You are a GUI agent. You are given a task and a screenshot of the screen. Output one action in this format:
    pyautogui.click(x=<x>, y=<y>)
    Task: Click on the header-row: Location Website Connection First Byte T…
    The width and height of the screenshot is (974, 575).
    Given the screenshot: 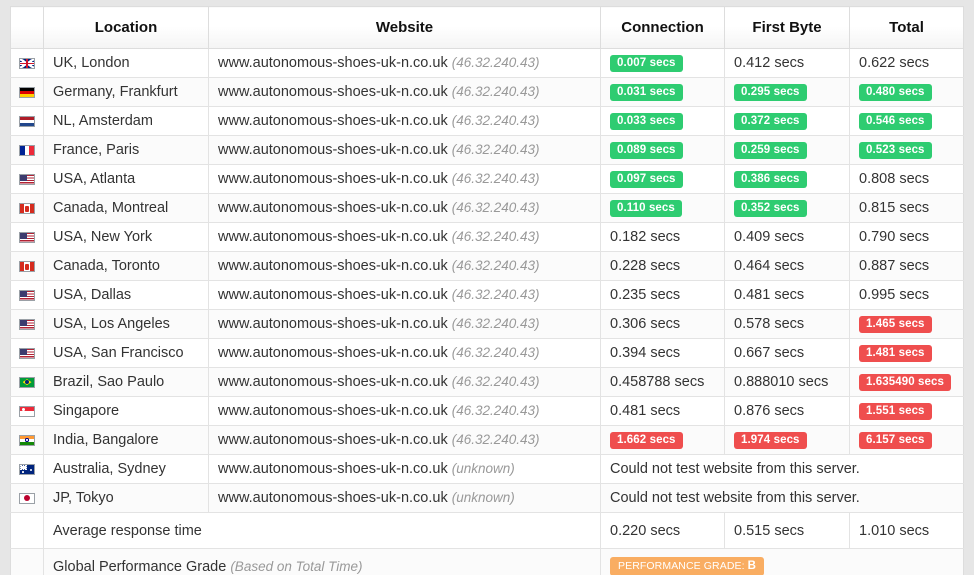 What is the action you would take?
    pyautogui.click(x=487, y=27)
    